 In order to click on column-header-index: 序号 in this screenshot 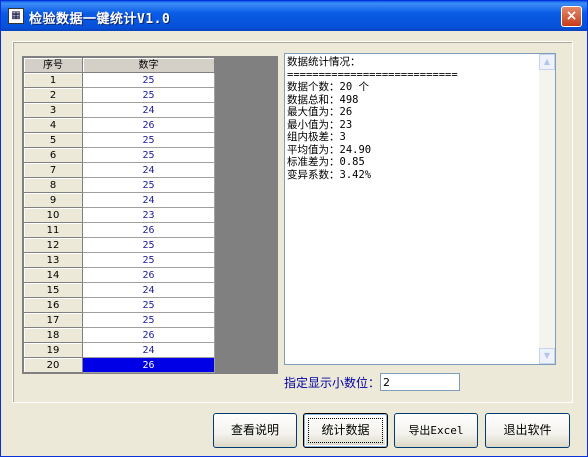, I will do `click(53, 65)`.